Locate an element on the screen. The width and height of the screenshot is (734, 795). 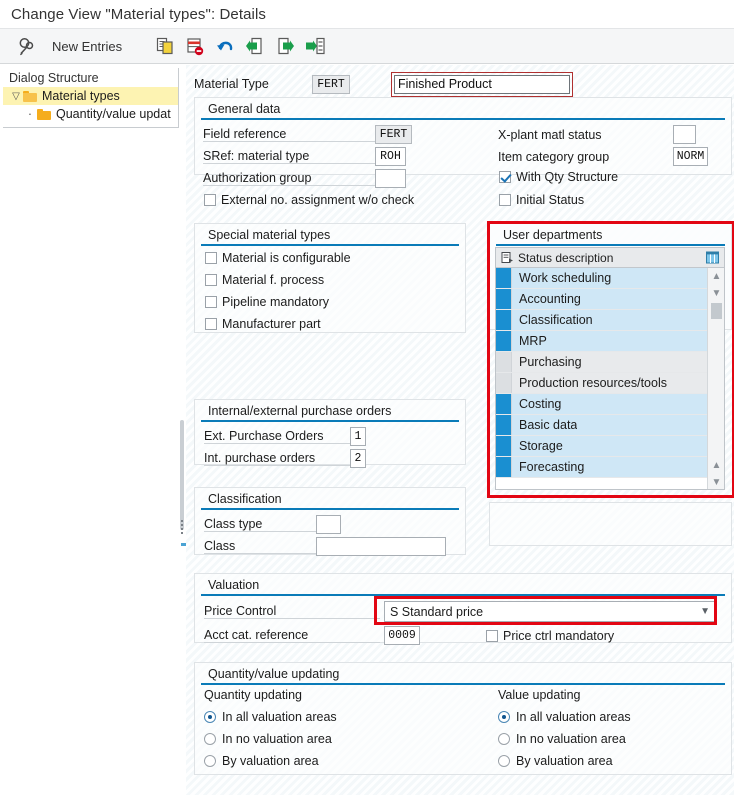
price-ctrl-mandatory-checkbox is located at coordinates (492, 635).